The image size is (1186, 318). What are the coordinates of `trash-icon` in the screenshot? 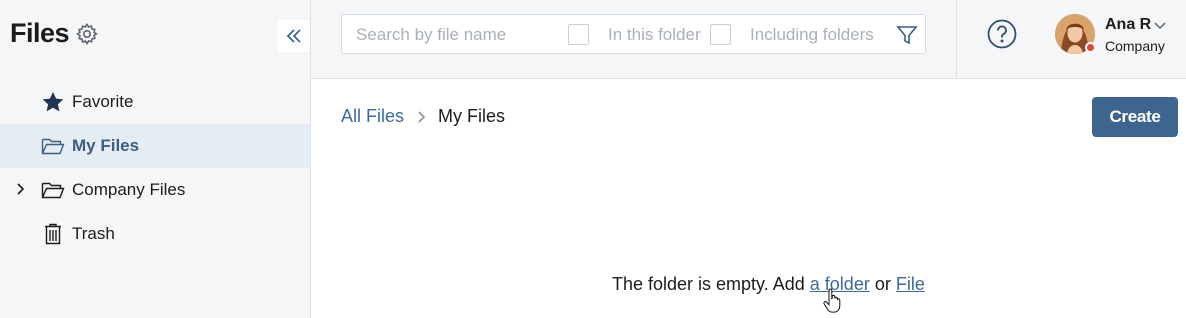 It's located at (53, 234).